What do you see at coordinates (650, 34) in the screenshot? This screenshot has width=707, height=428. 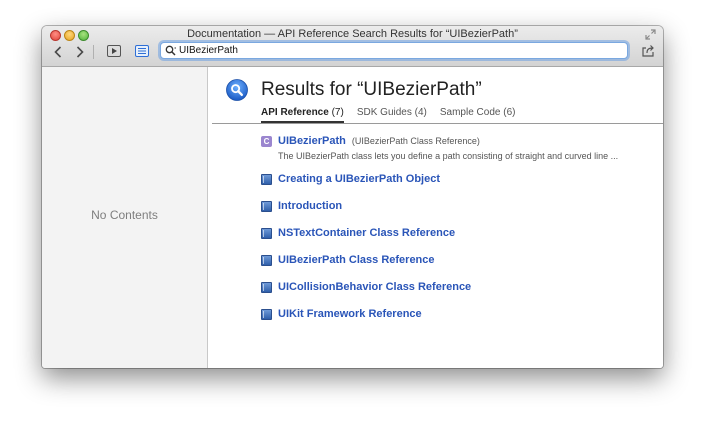 I see `fullscreen-icon` at bounding box center [650, 34].